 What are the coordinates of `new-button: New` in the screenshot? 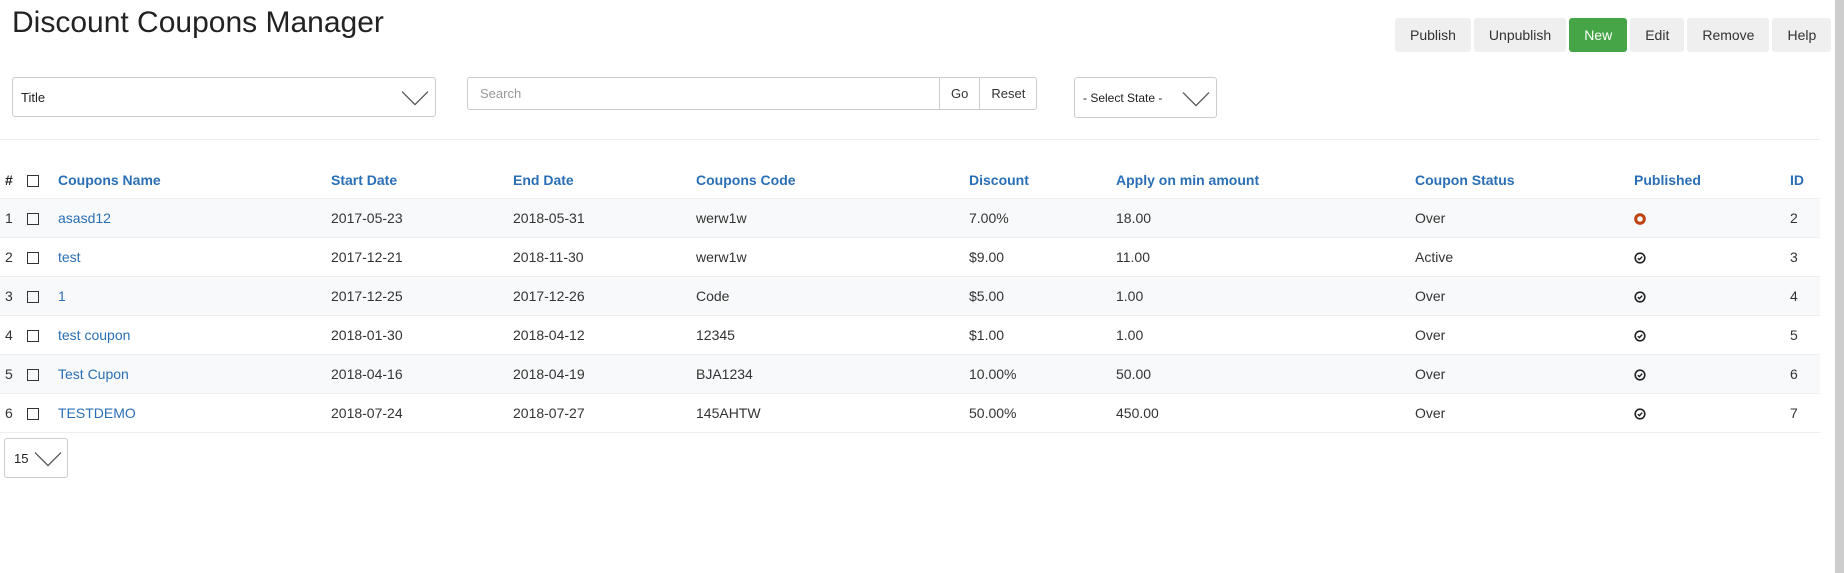 It's located at (1598, 35).